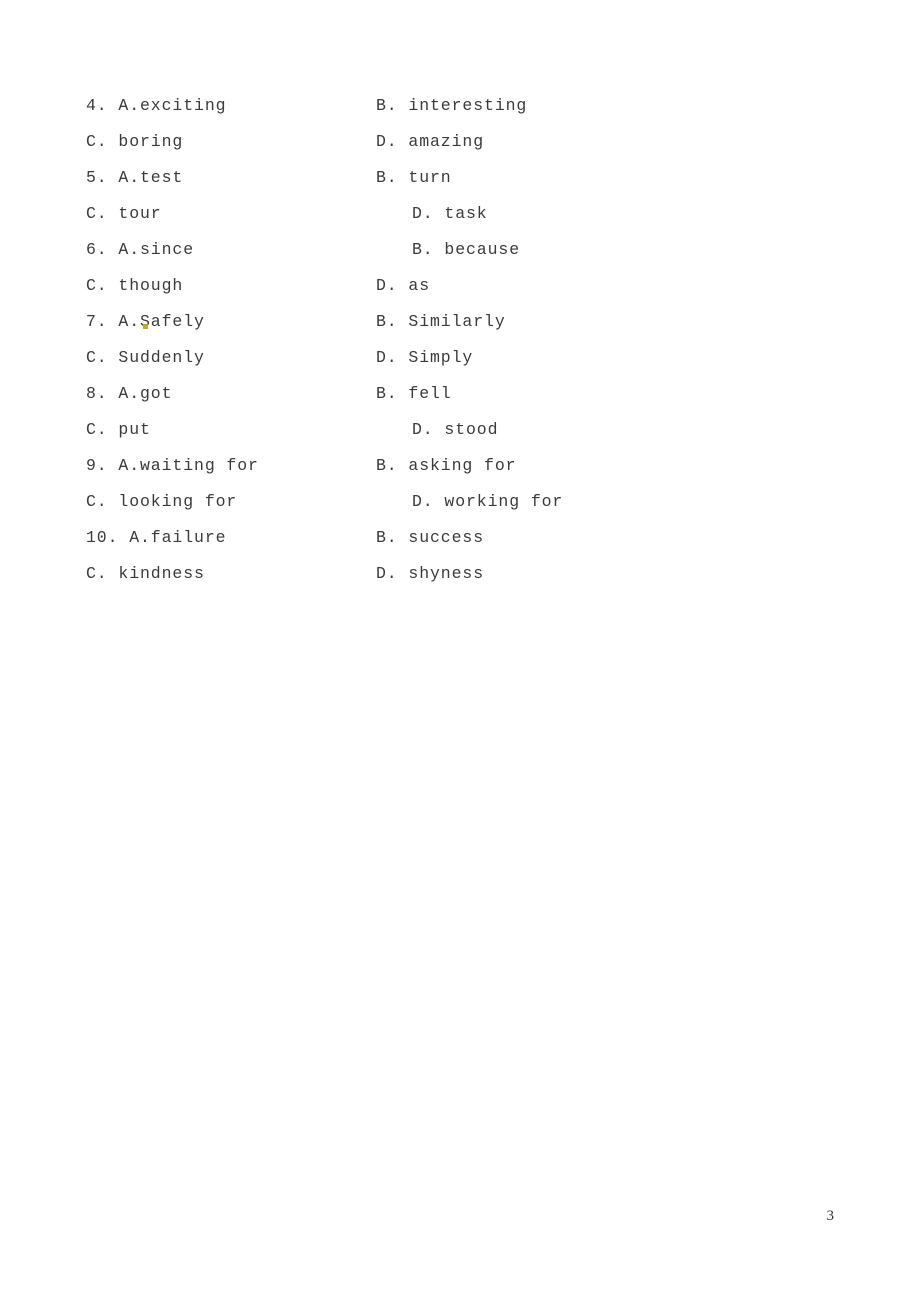  I want to click on option-text-right: D. stood, so click(455, 429).